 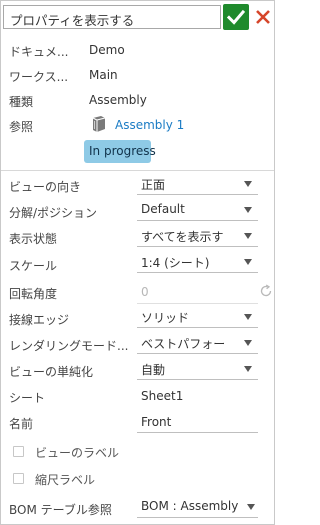 What do you see at coordinates (145, 292) in the screenshot?
I see `rotation-angle-value: 0` at bounding box center [145, 292].